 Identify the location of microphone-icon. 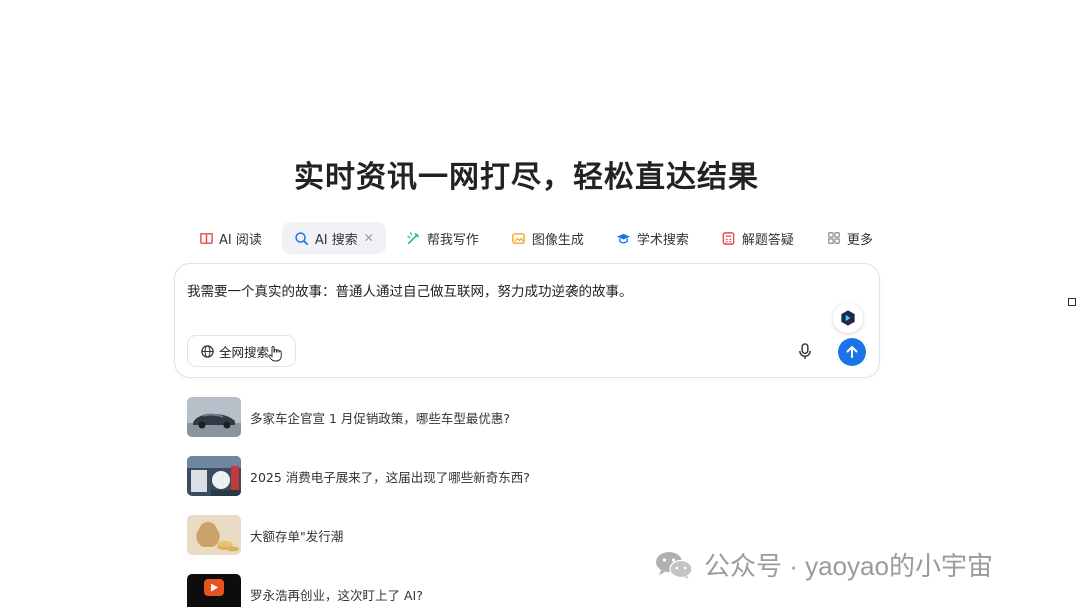
(805, 350).